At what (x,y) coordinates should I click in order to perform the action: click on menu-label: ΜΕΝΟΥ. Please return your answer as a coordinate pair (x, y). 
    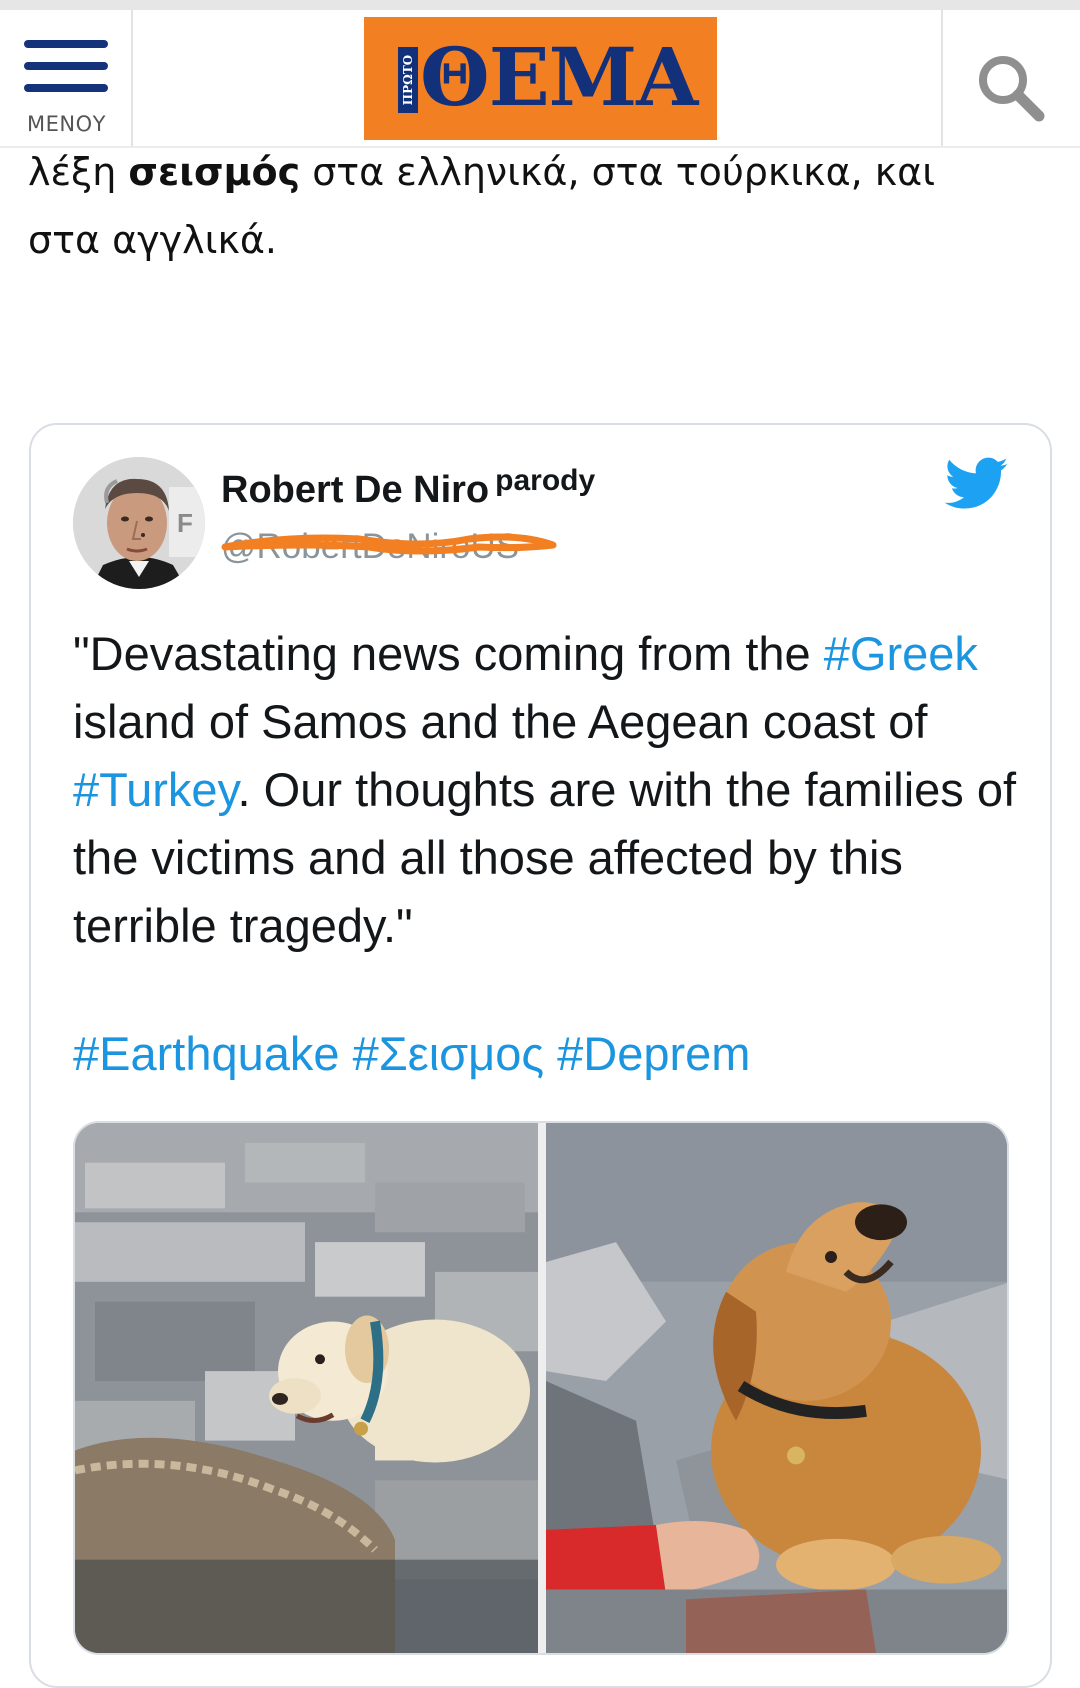
    Looking at the image, I should click on (66, 124).